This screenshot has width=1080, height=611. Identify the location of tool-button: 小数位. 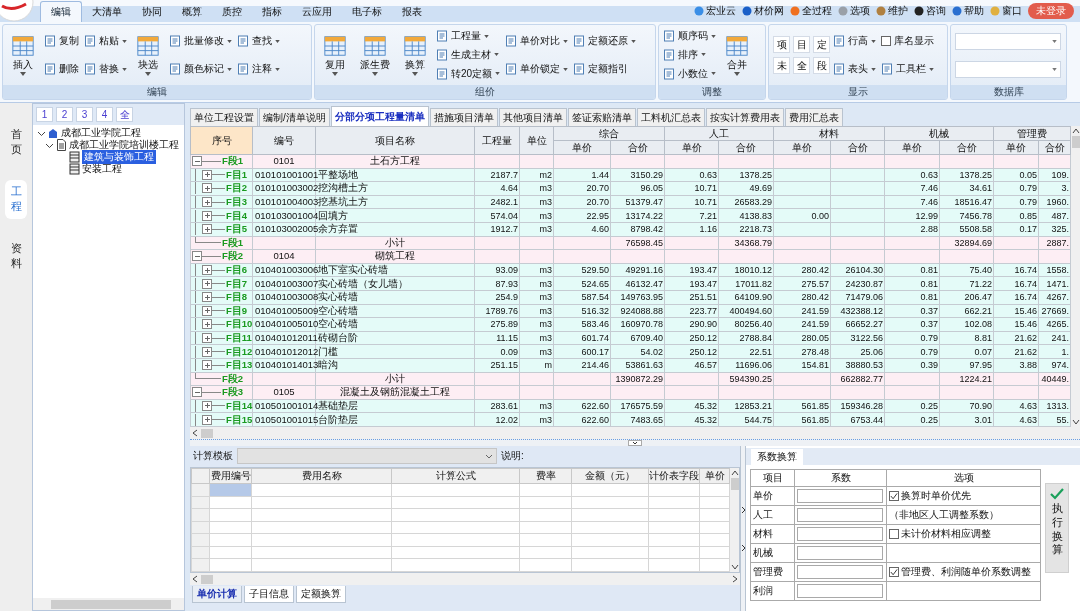
(689, 73).